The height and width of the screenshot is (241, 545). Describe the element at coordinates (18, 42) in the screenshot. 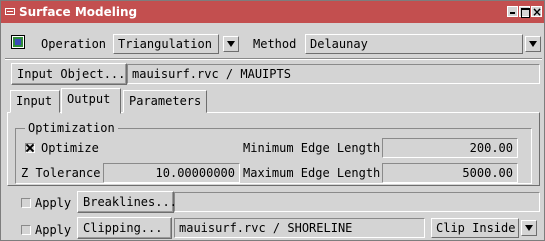

I see `surface-modeling-icon` at that location.